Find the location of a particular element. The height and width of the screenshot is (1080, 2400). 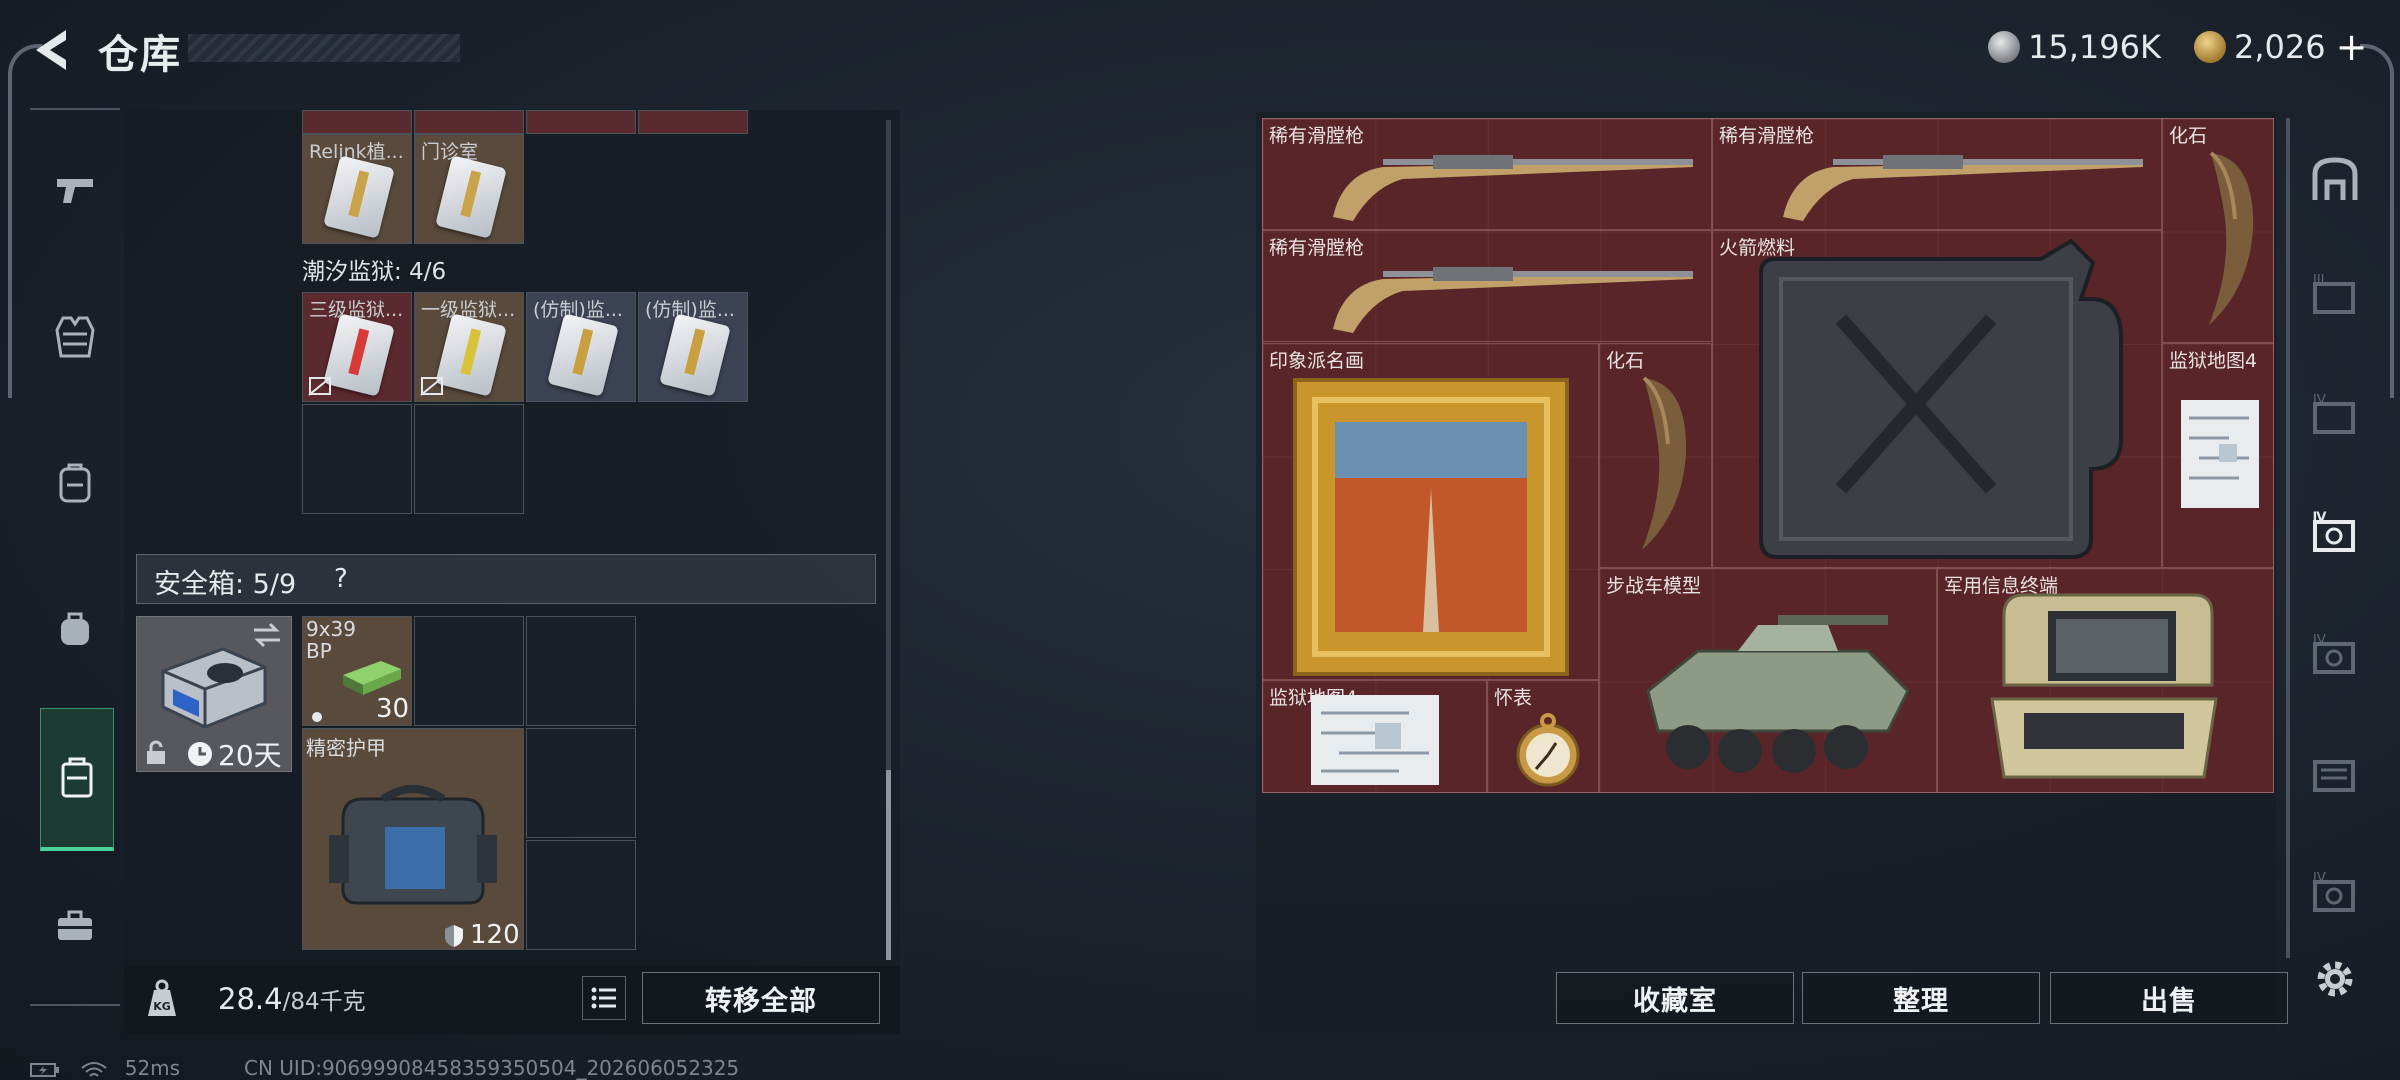

ammo-box-icon is located at coordinates (372, 678).